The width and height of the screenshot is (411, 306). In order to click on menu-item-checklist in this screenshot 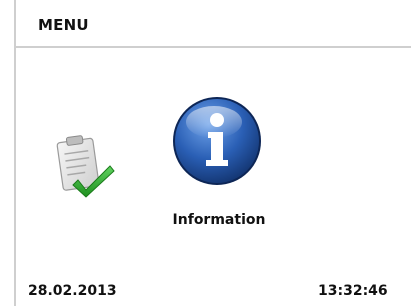, I will do `click(85, 165)`.